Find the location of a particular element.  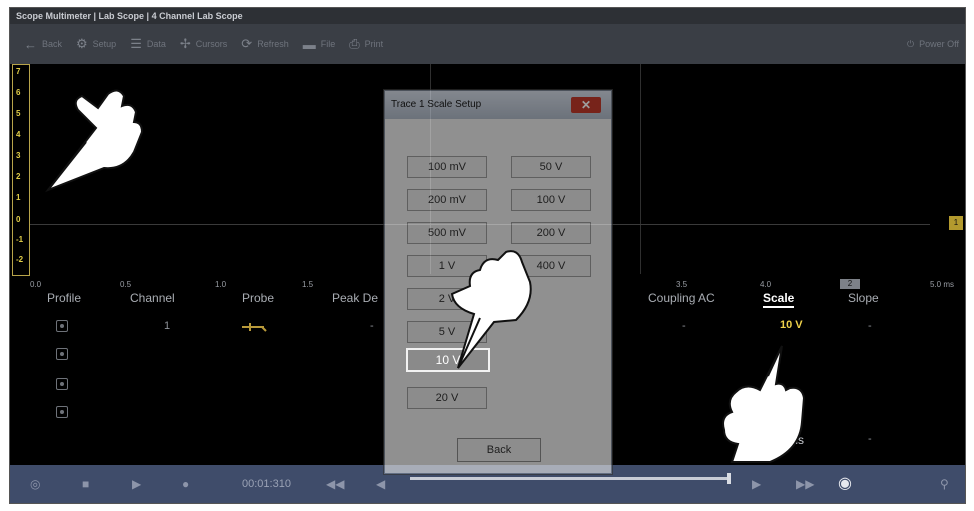

y-tick: 0 is located at coordinates (18, 219).